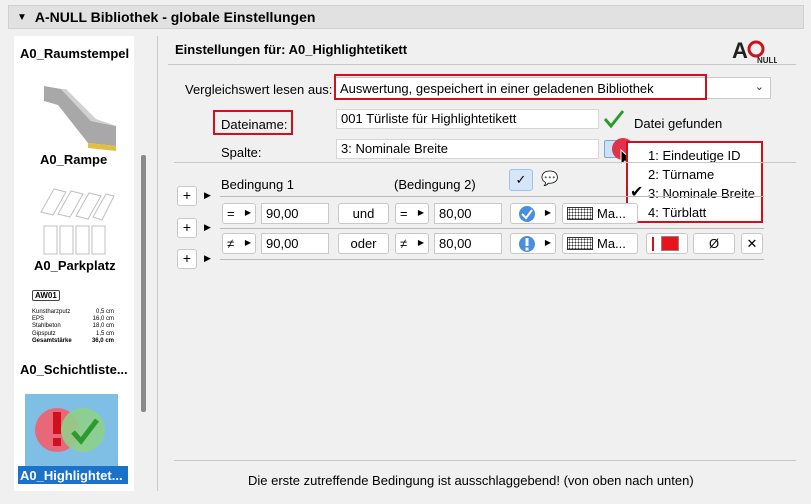 Image resolution: width=811 pixels, height=504 pixels. What do you see at coordinates (22, 17) in the screenshot?
I see `collapse-triangle-icon: ▼` at bounding box center [22, 17].